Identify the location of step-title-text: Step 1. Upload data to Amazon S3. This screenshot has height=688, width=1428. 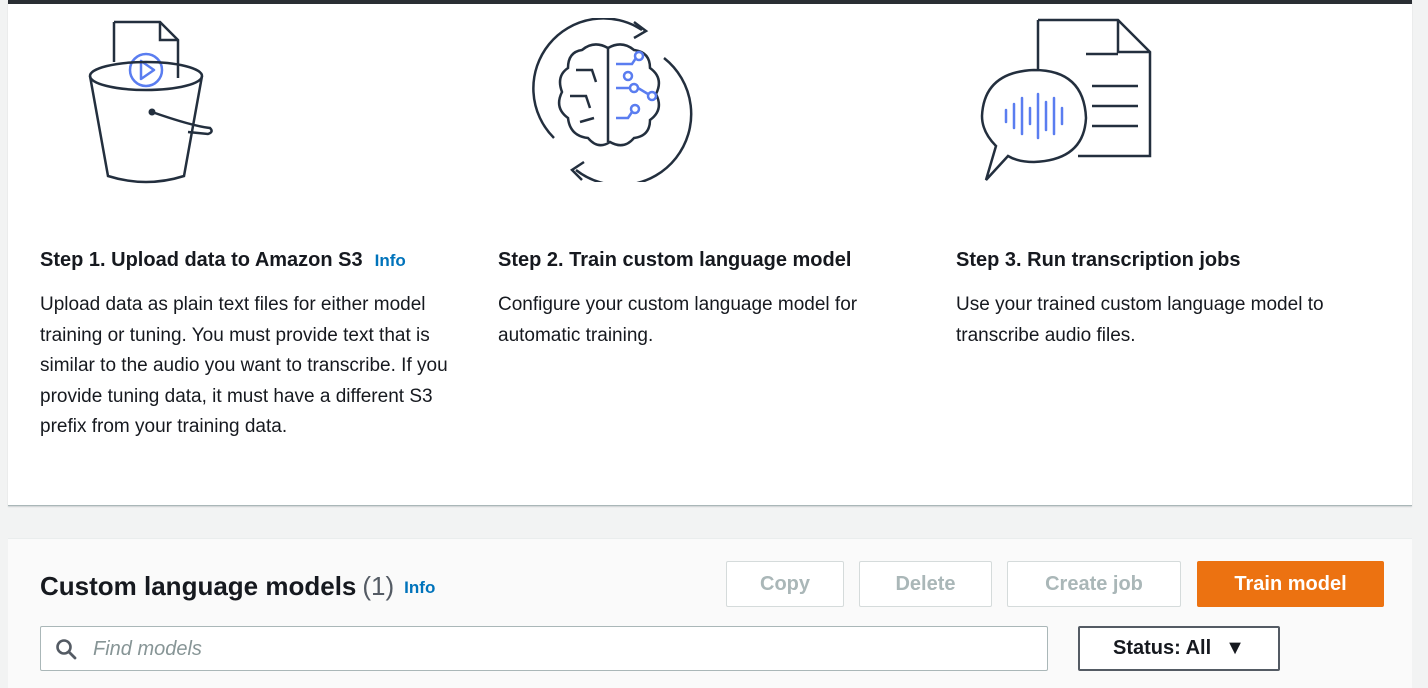
(201, 260).